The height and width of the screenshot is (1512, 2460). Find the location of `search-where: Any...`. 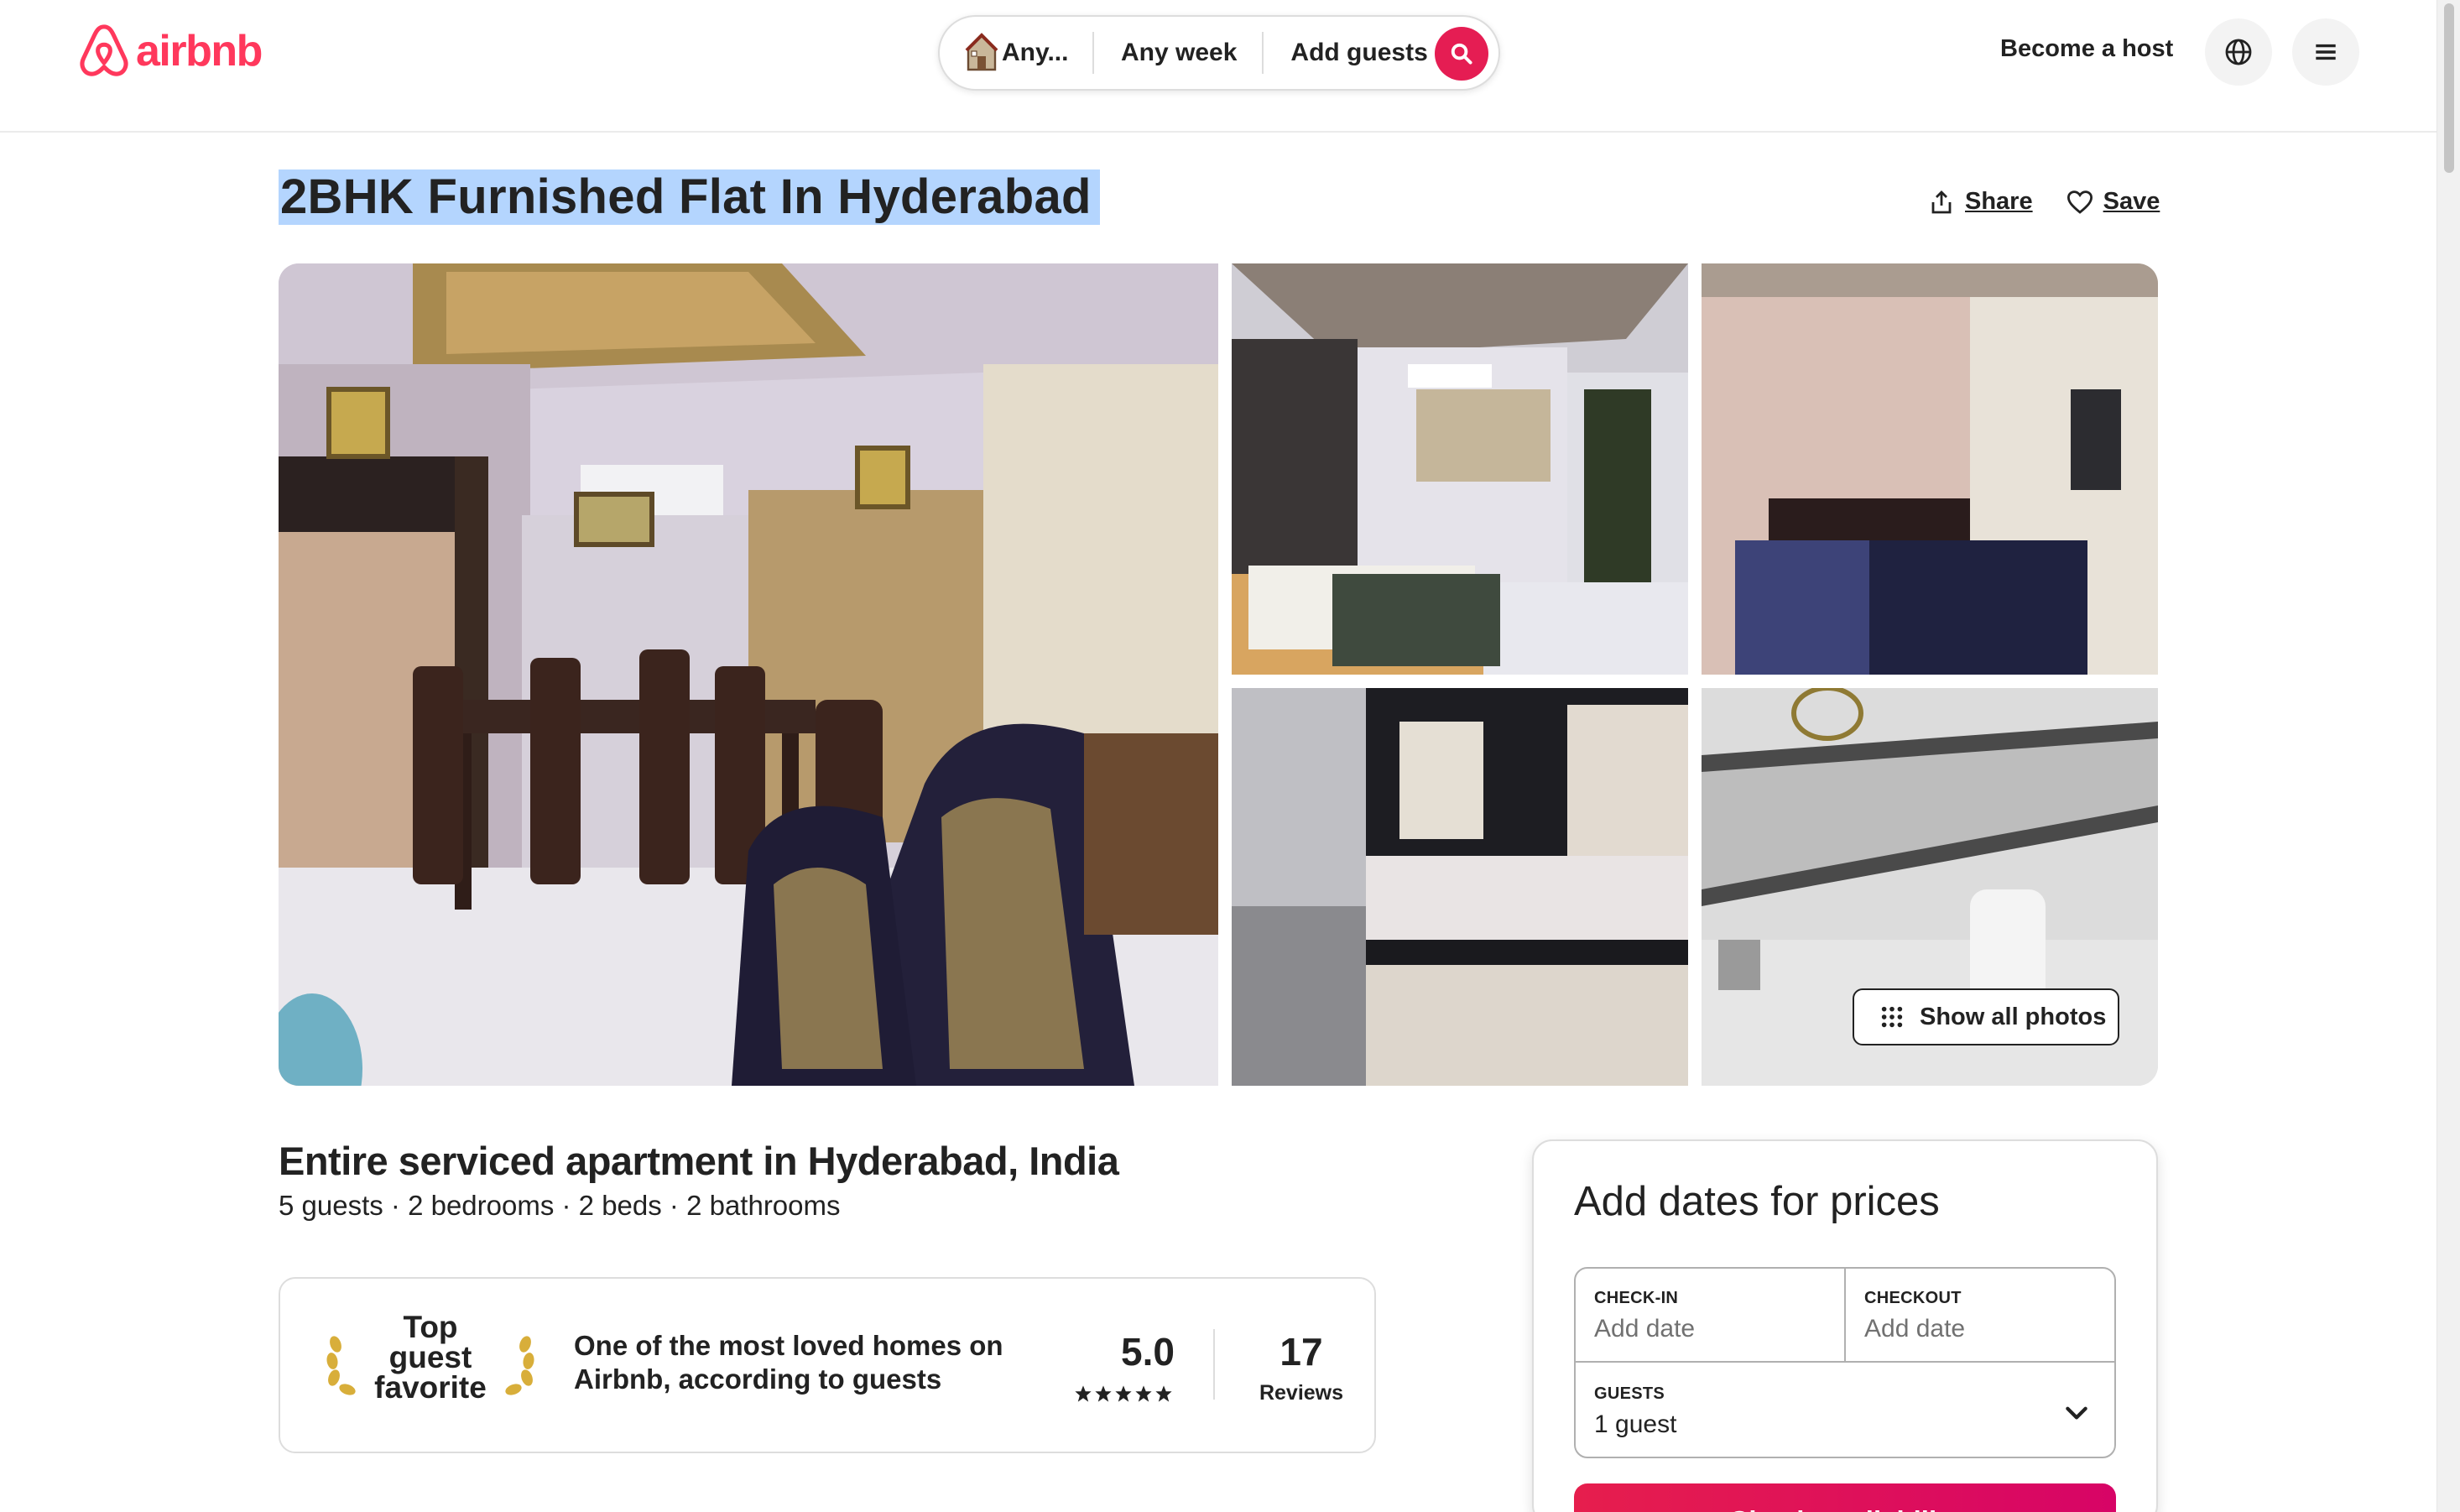

search-where: Any... is located at coordinates (1016, 53).